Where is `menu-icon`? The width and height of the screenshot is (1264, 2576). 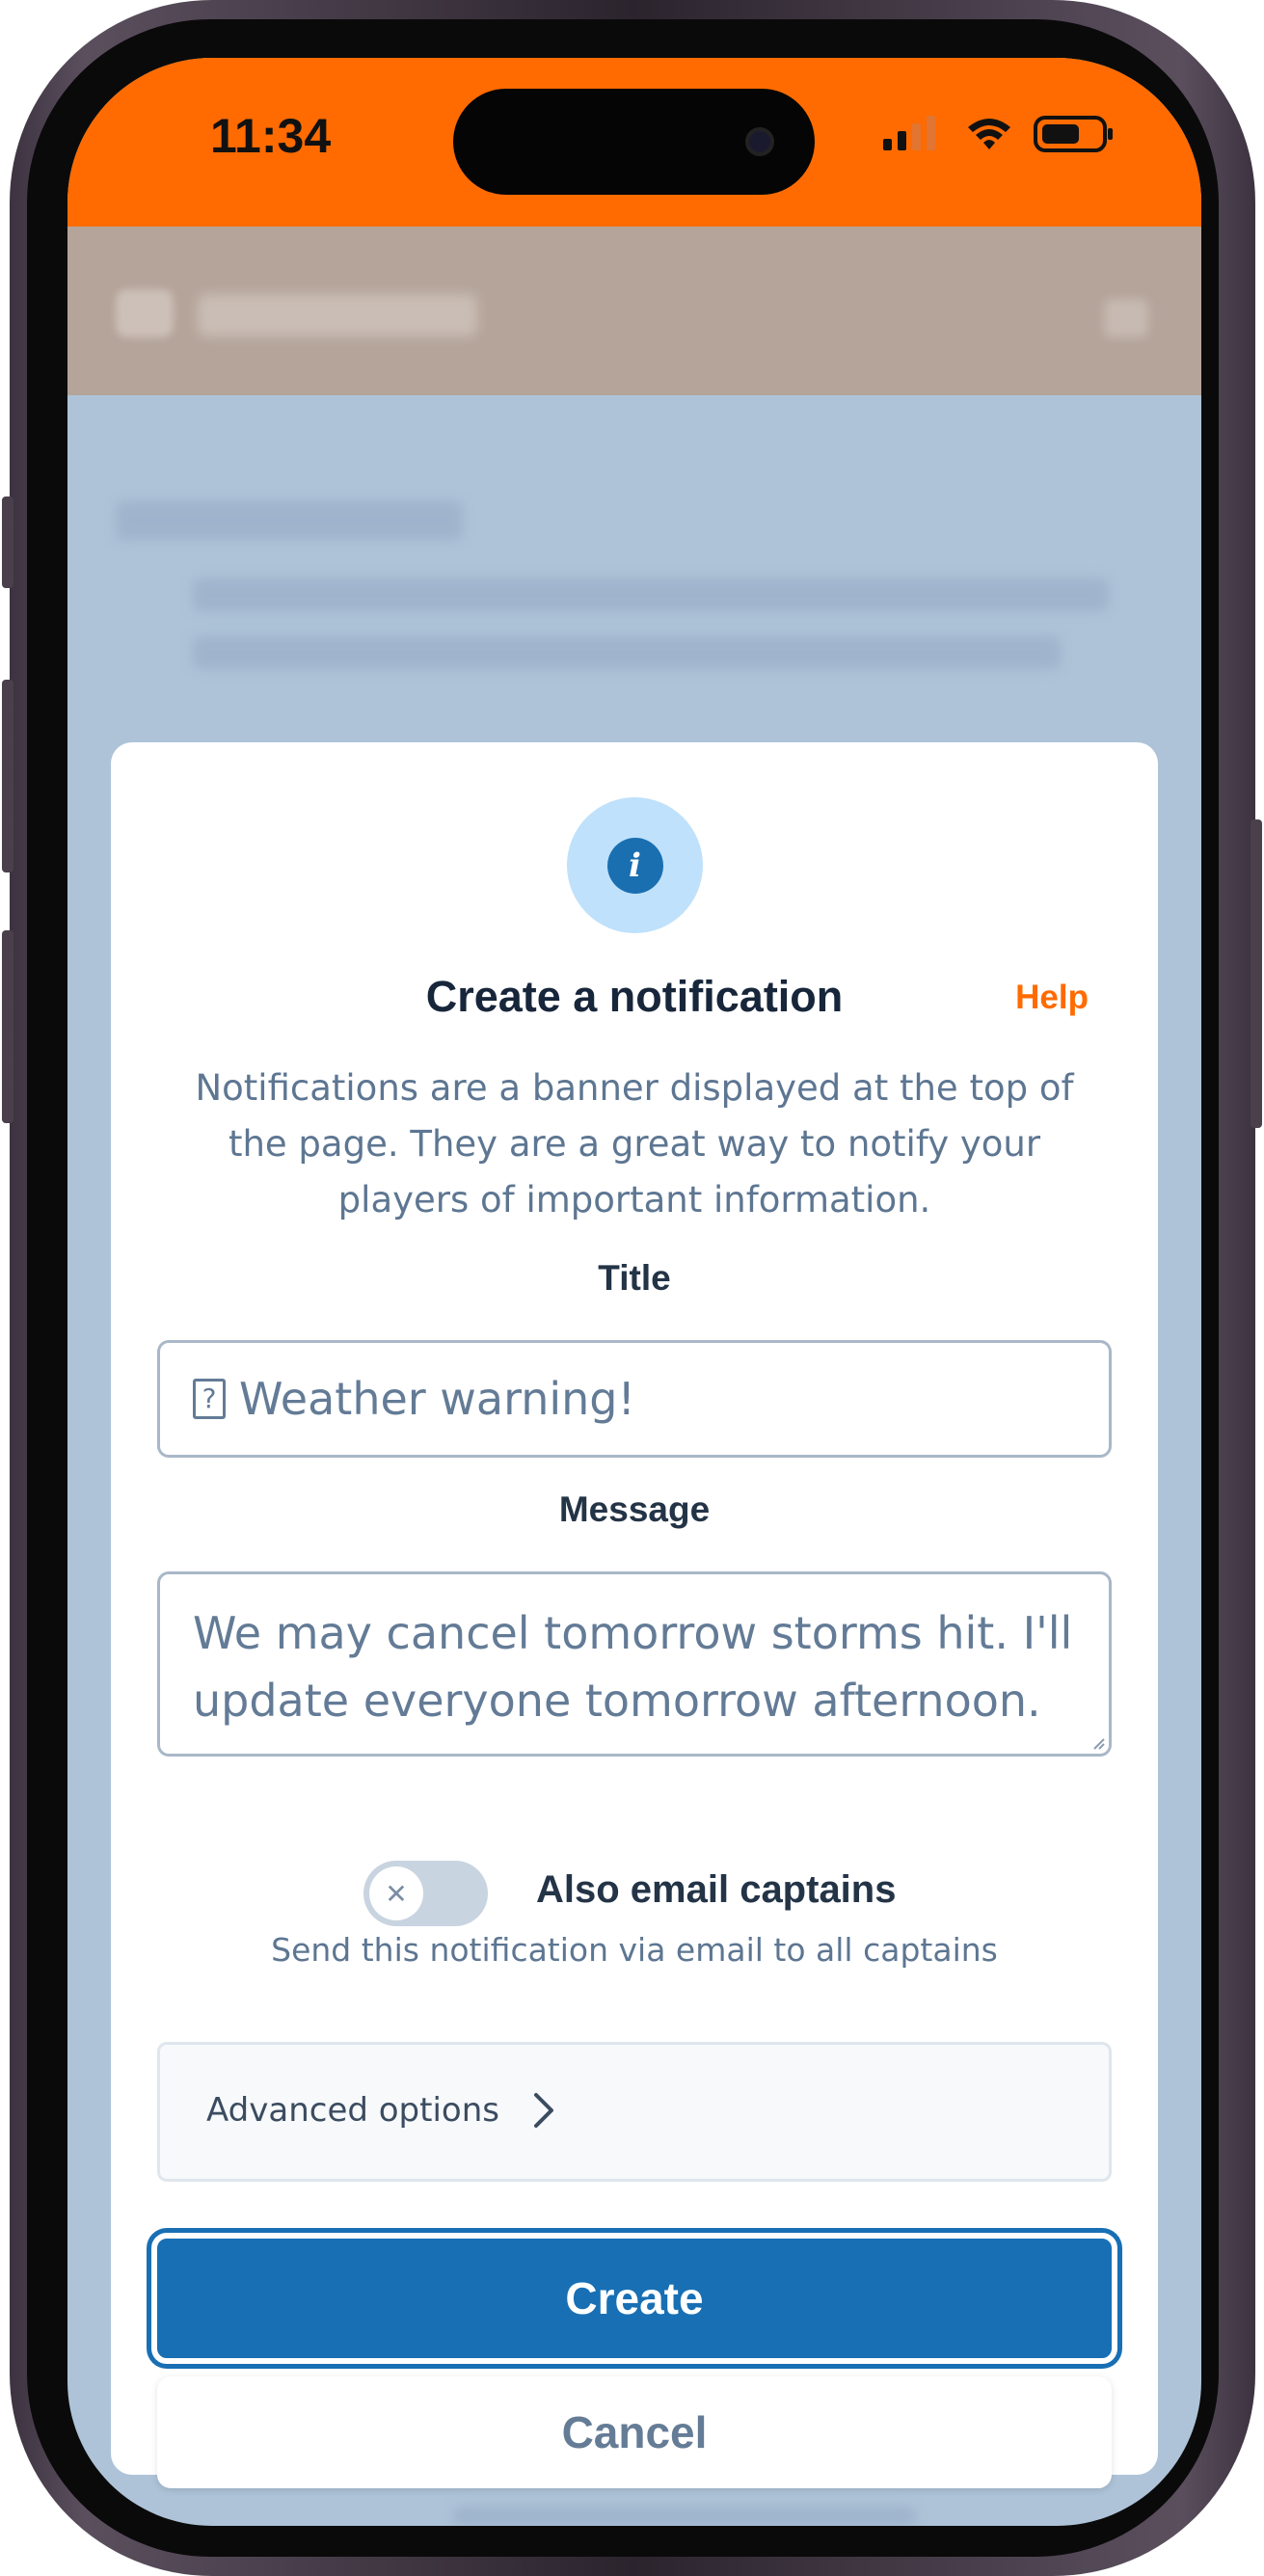 menu-icon is located at coordinates (1126, 318).